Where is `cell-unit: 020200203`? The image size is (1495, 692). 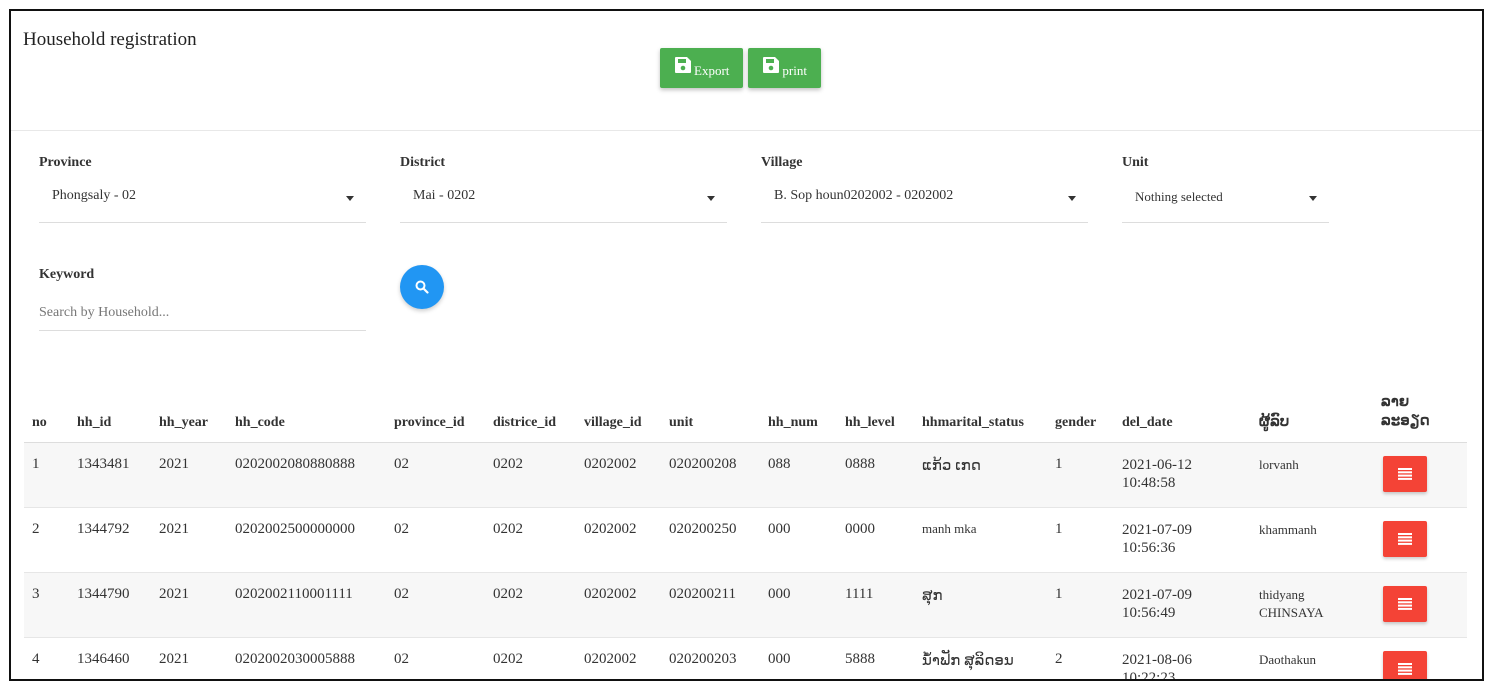 cell-unit: 020200203 is located at coordinates (703, 658).